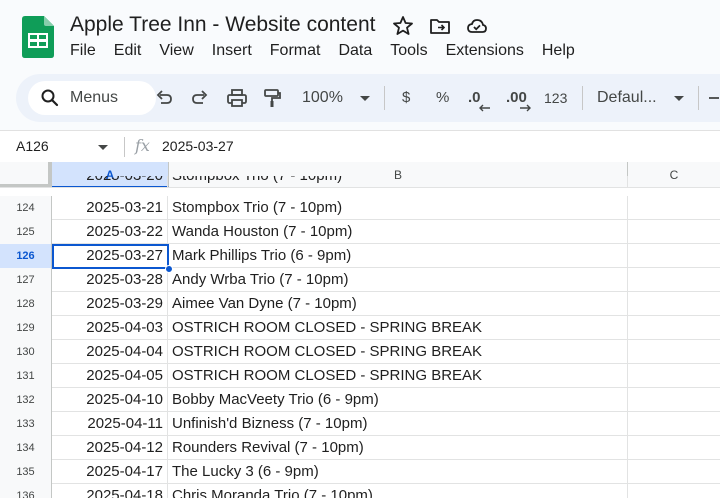  I want to click on cell-b: Andy Wrba Trio (7 - 10pm), so click(398, 280).